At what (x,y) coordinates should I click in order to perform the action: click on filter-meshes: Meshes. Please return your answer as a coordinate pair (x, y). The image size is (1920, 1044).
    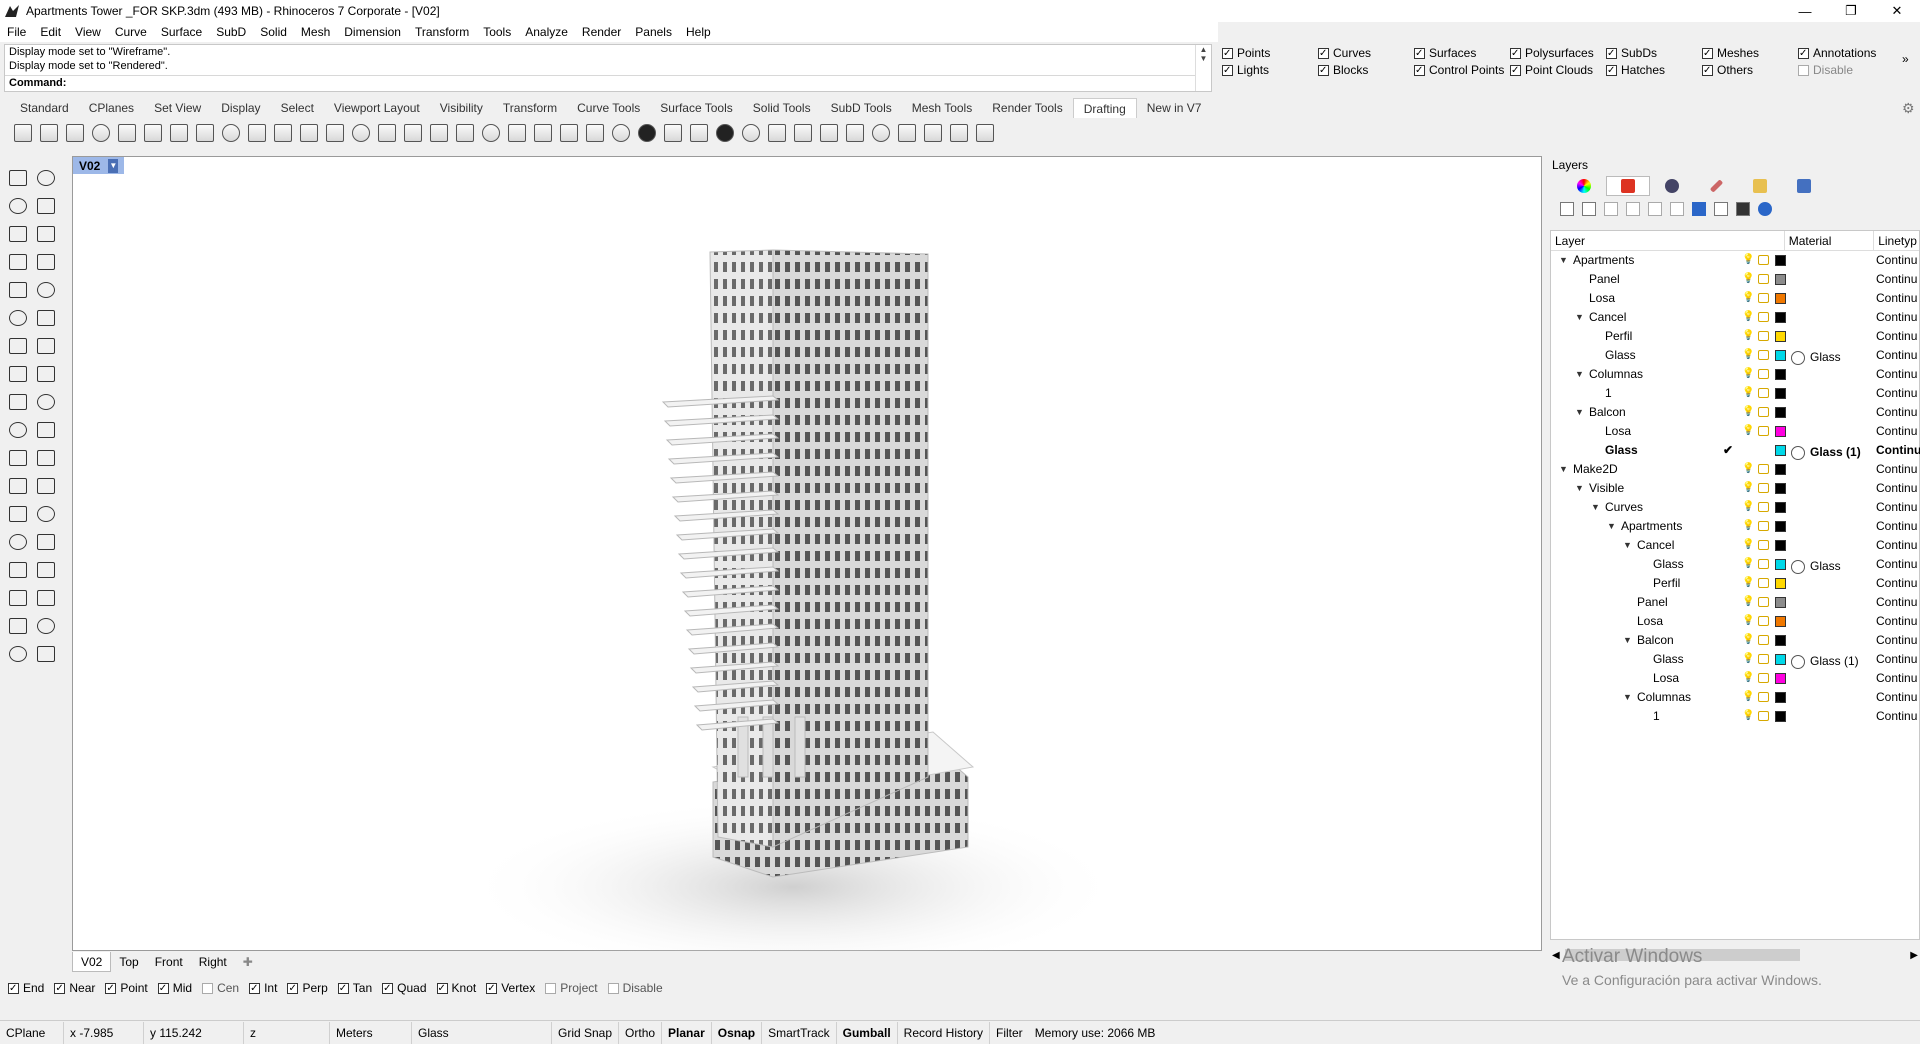
    Looking at the image, I should click on (1730, 53).